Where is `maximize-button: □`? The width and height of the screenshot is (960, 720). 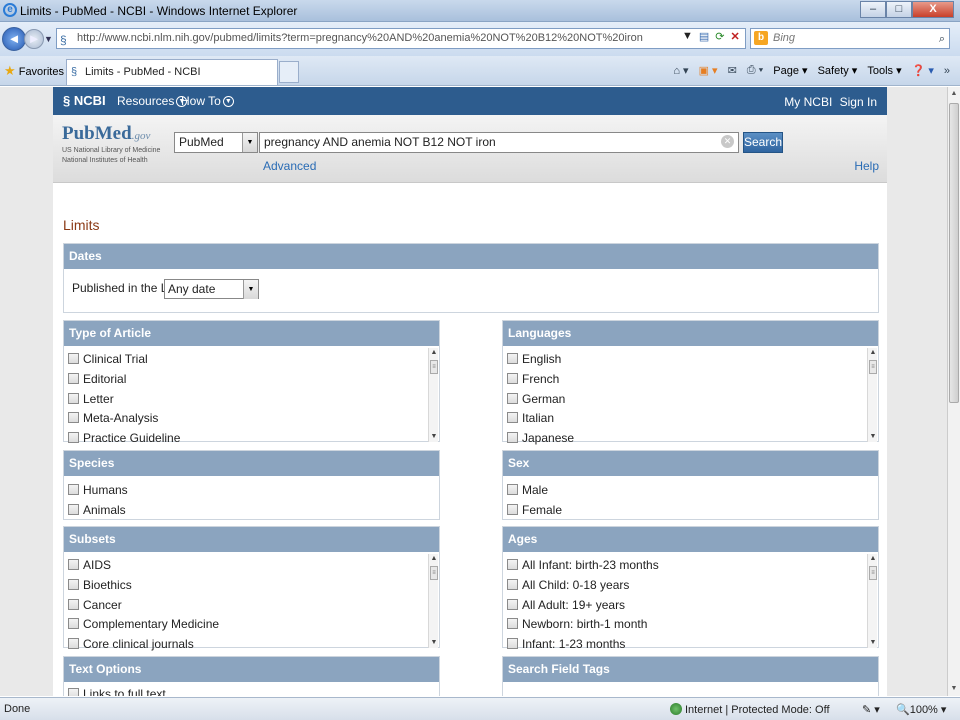
maximize-button: □ is located at coordinates (899, 9).